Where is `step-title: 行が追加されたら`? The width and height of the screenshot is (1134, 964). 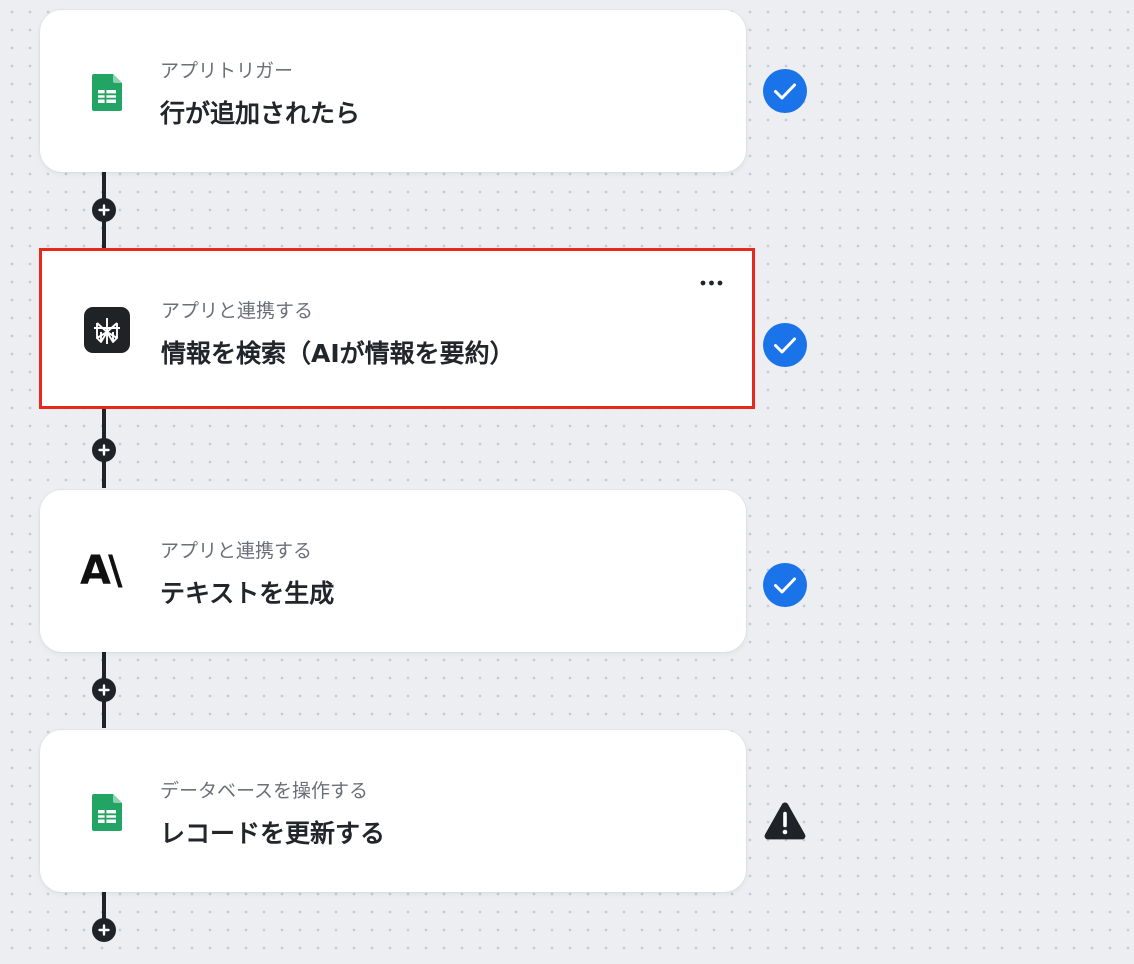 step-title: 行が追加されたら is located at coordinates (260, 113).